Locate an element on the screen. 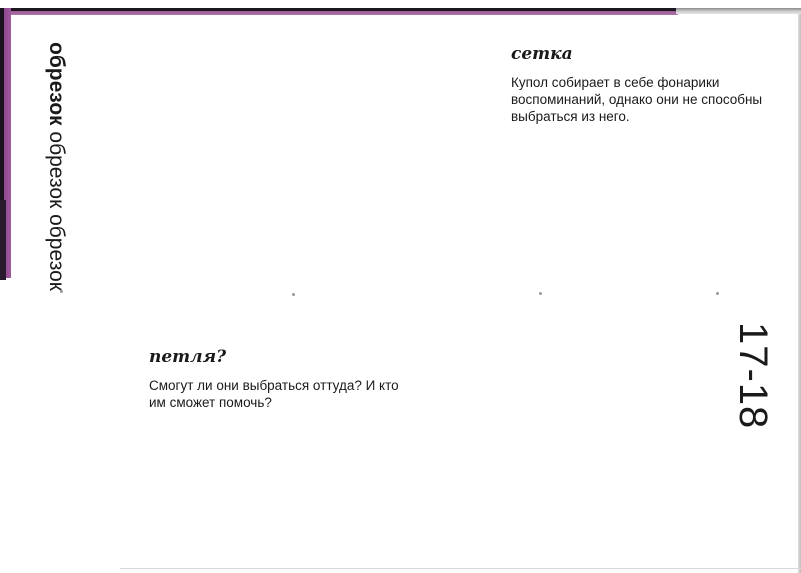  bottom-edge-line is located at coordinates (460, 568).